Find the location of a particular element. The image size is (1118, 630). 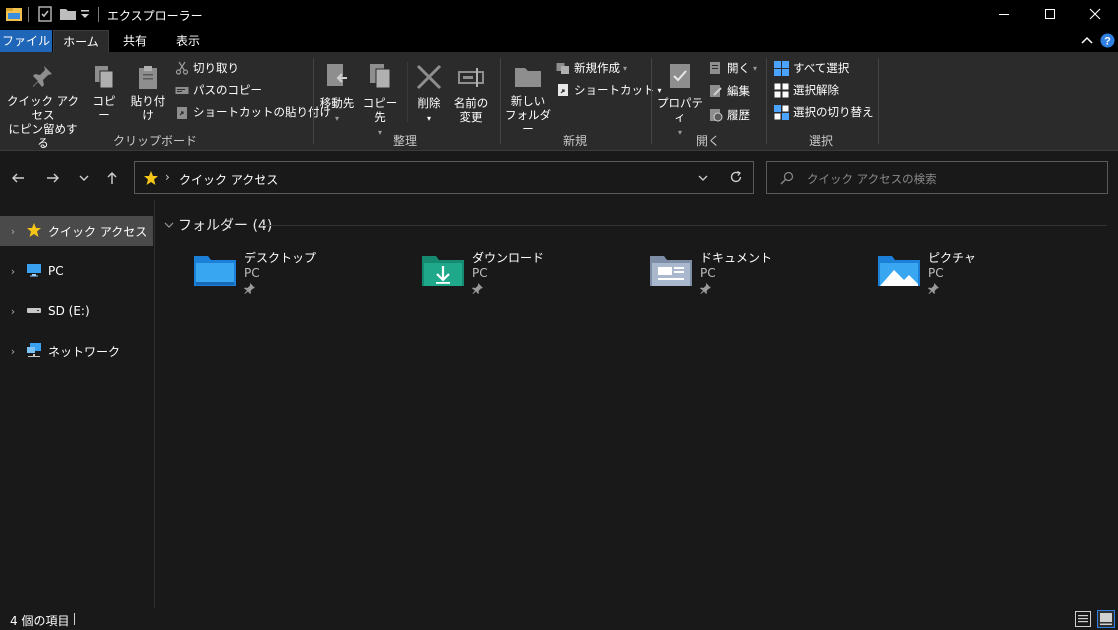

desktop-folder-icon is located at coordinates (215, 271).